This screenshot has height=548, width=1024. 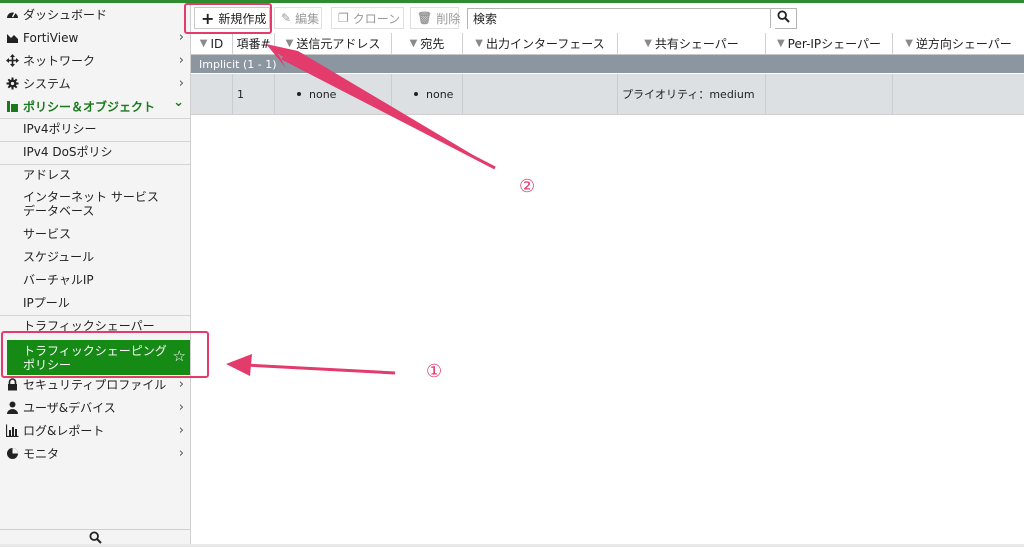 I want to click on annotation-number-2: ②, so click(x=527, y=186).